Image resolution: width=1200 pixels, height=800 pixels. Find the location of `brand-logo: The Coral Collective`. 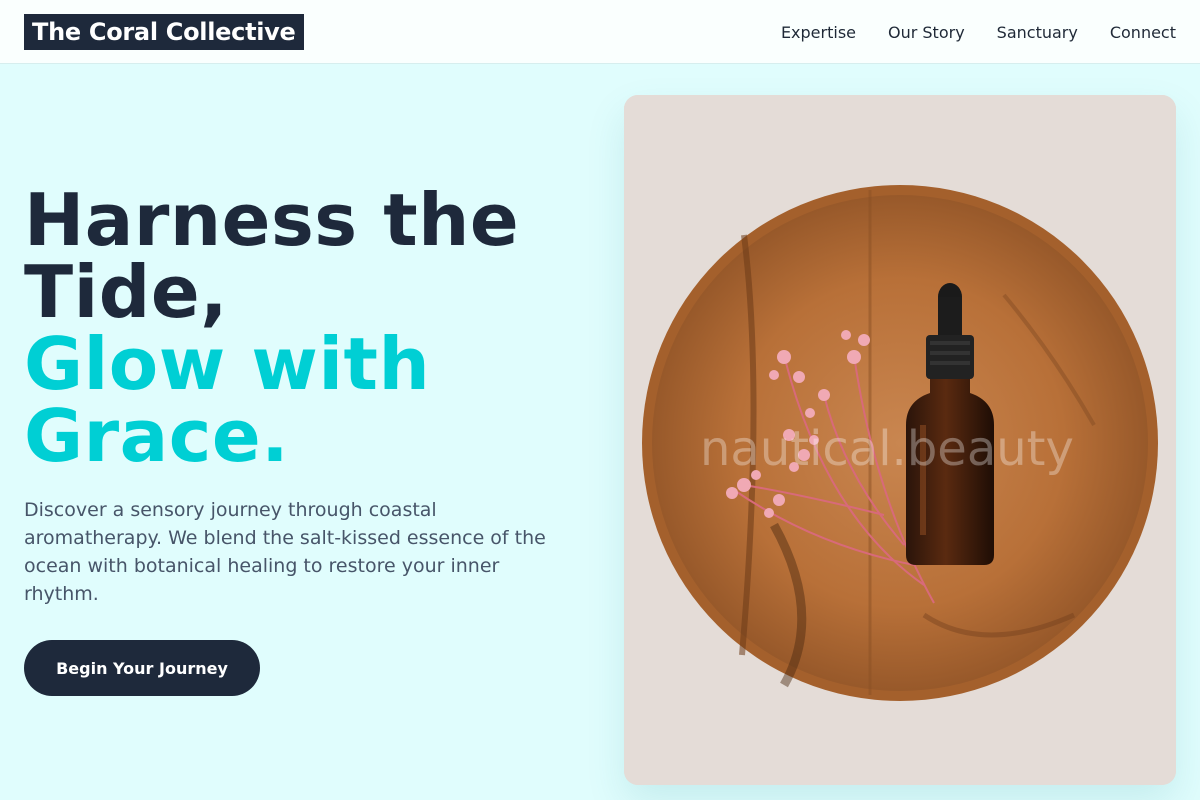

brand-logo: The Coral Collective is located at coordinates (164, 32).